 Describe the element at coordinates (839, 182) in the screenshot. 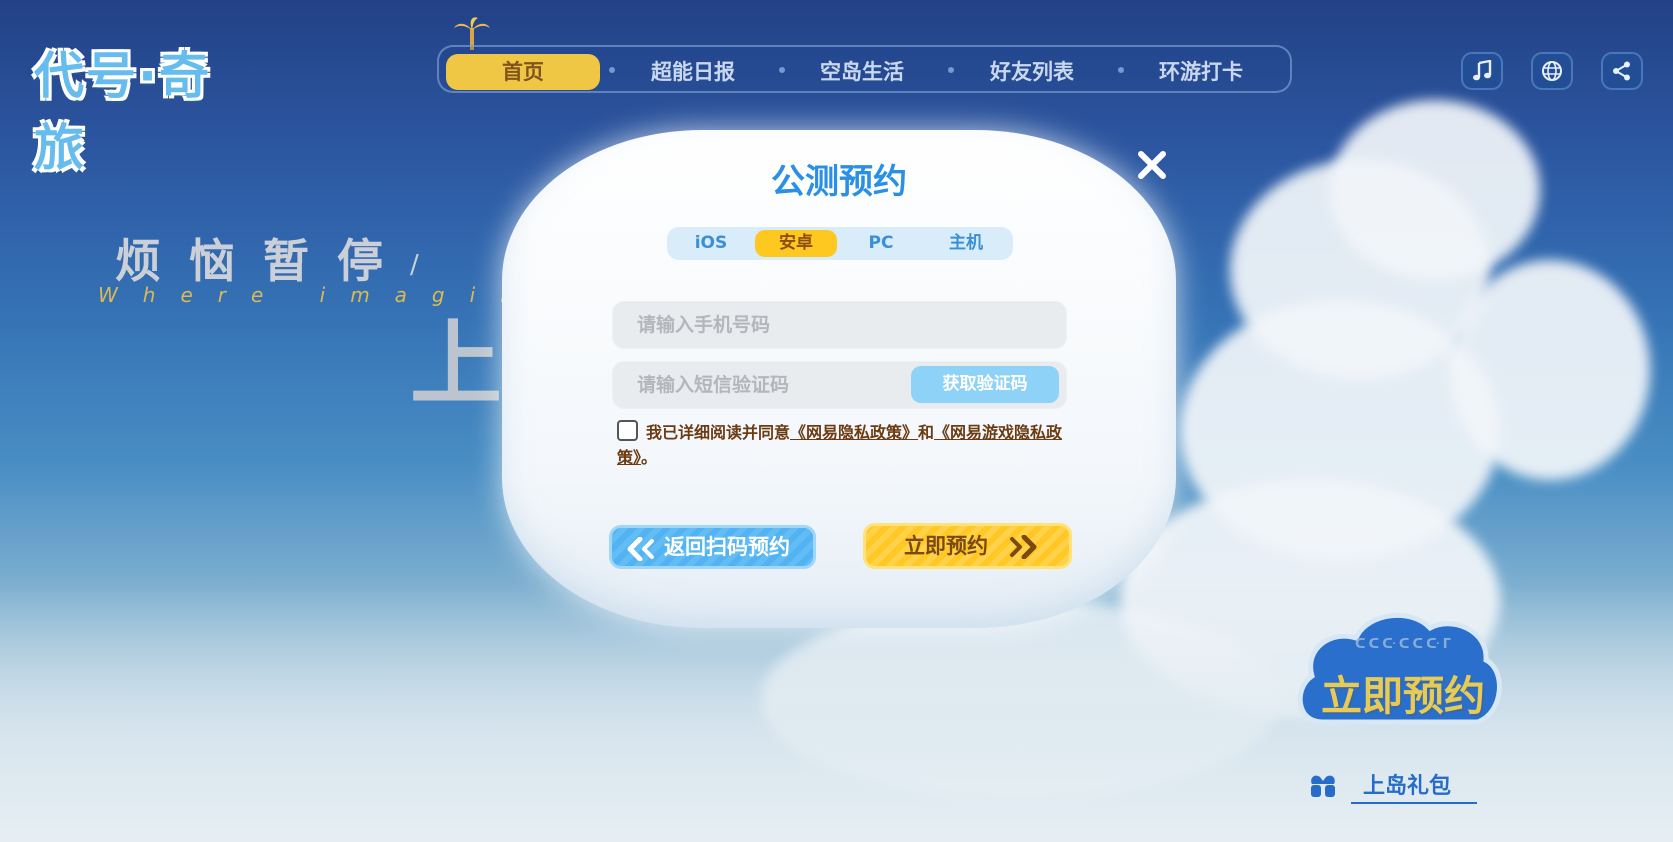

I see `modal-title: 公测预约` at that location.